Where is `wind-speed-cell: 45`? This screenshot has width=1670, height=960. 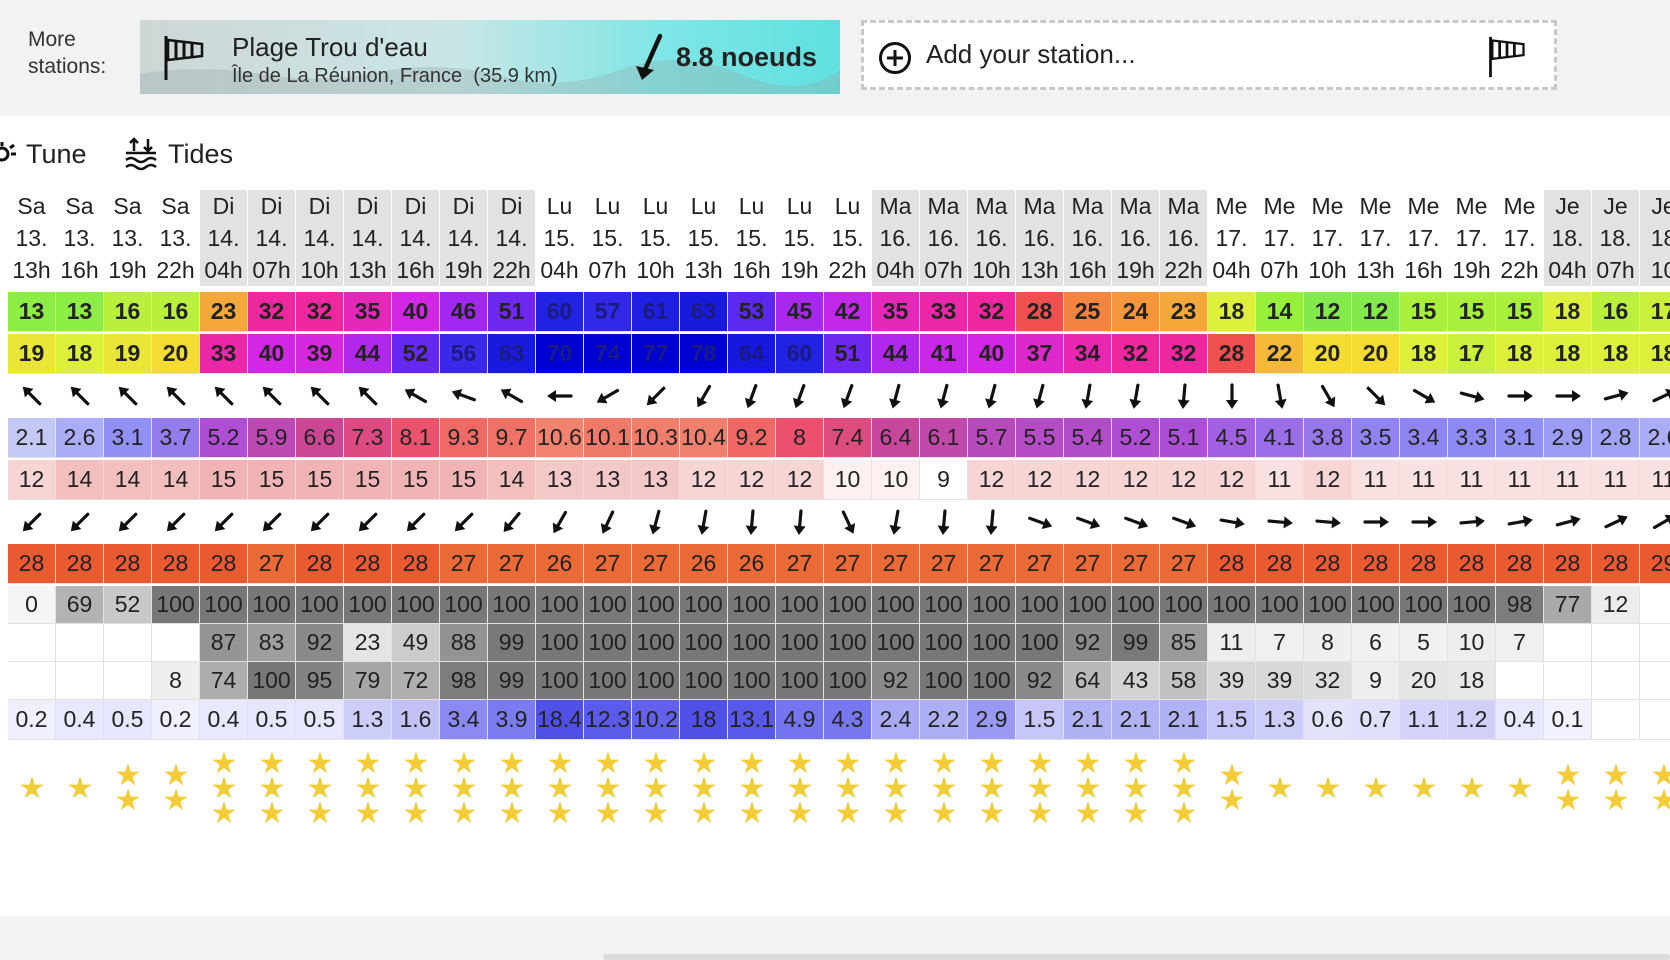
wind-speed-cell: 45 is located at coordinates (800, 312).